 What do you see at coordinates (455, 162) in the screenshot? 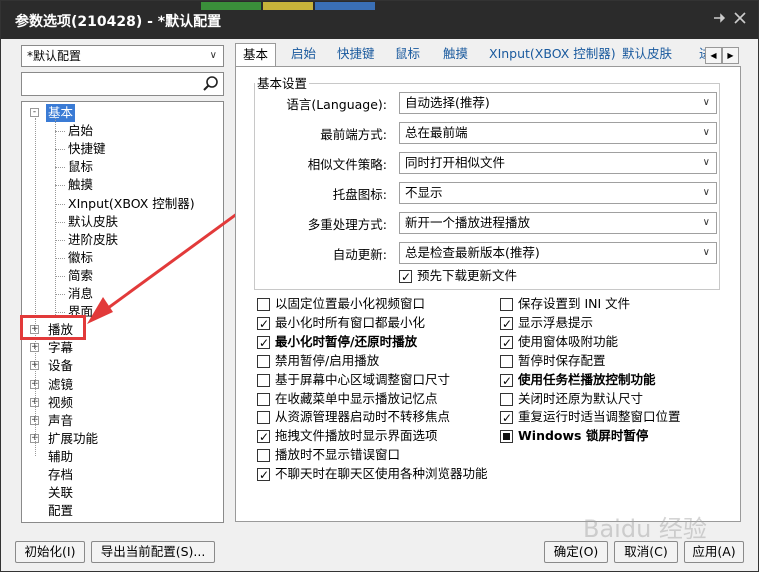
I see `field-select-value: 同时打开相似文件` at bounding box center [455, 162].